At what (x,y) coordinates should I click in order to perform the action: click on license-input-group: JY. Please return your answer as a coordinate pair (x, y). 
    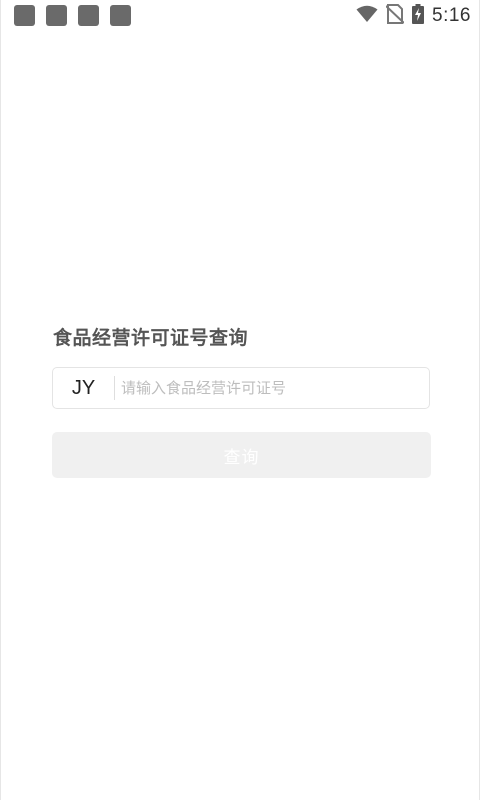
    Looking at the image, I should click on (241, 388).